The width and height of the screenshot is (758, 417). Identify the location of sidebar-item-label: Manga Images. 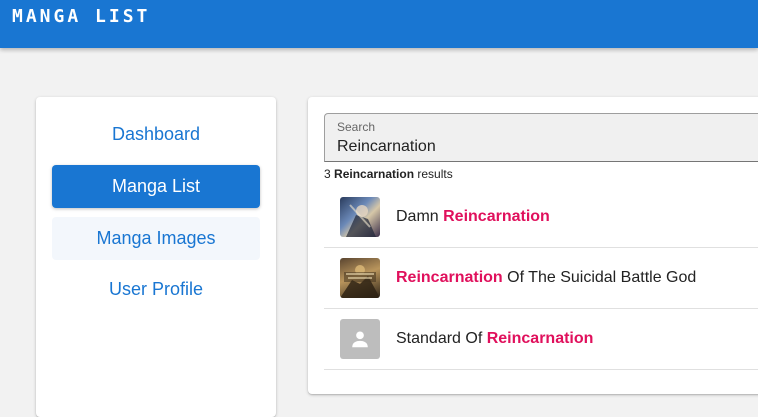
(156, 238).